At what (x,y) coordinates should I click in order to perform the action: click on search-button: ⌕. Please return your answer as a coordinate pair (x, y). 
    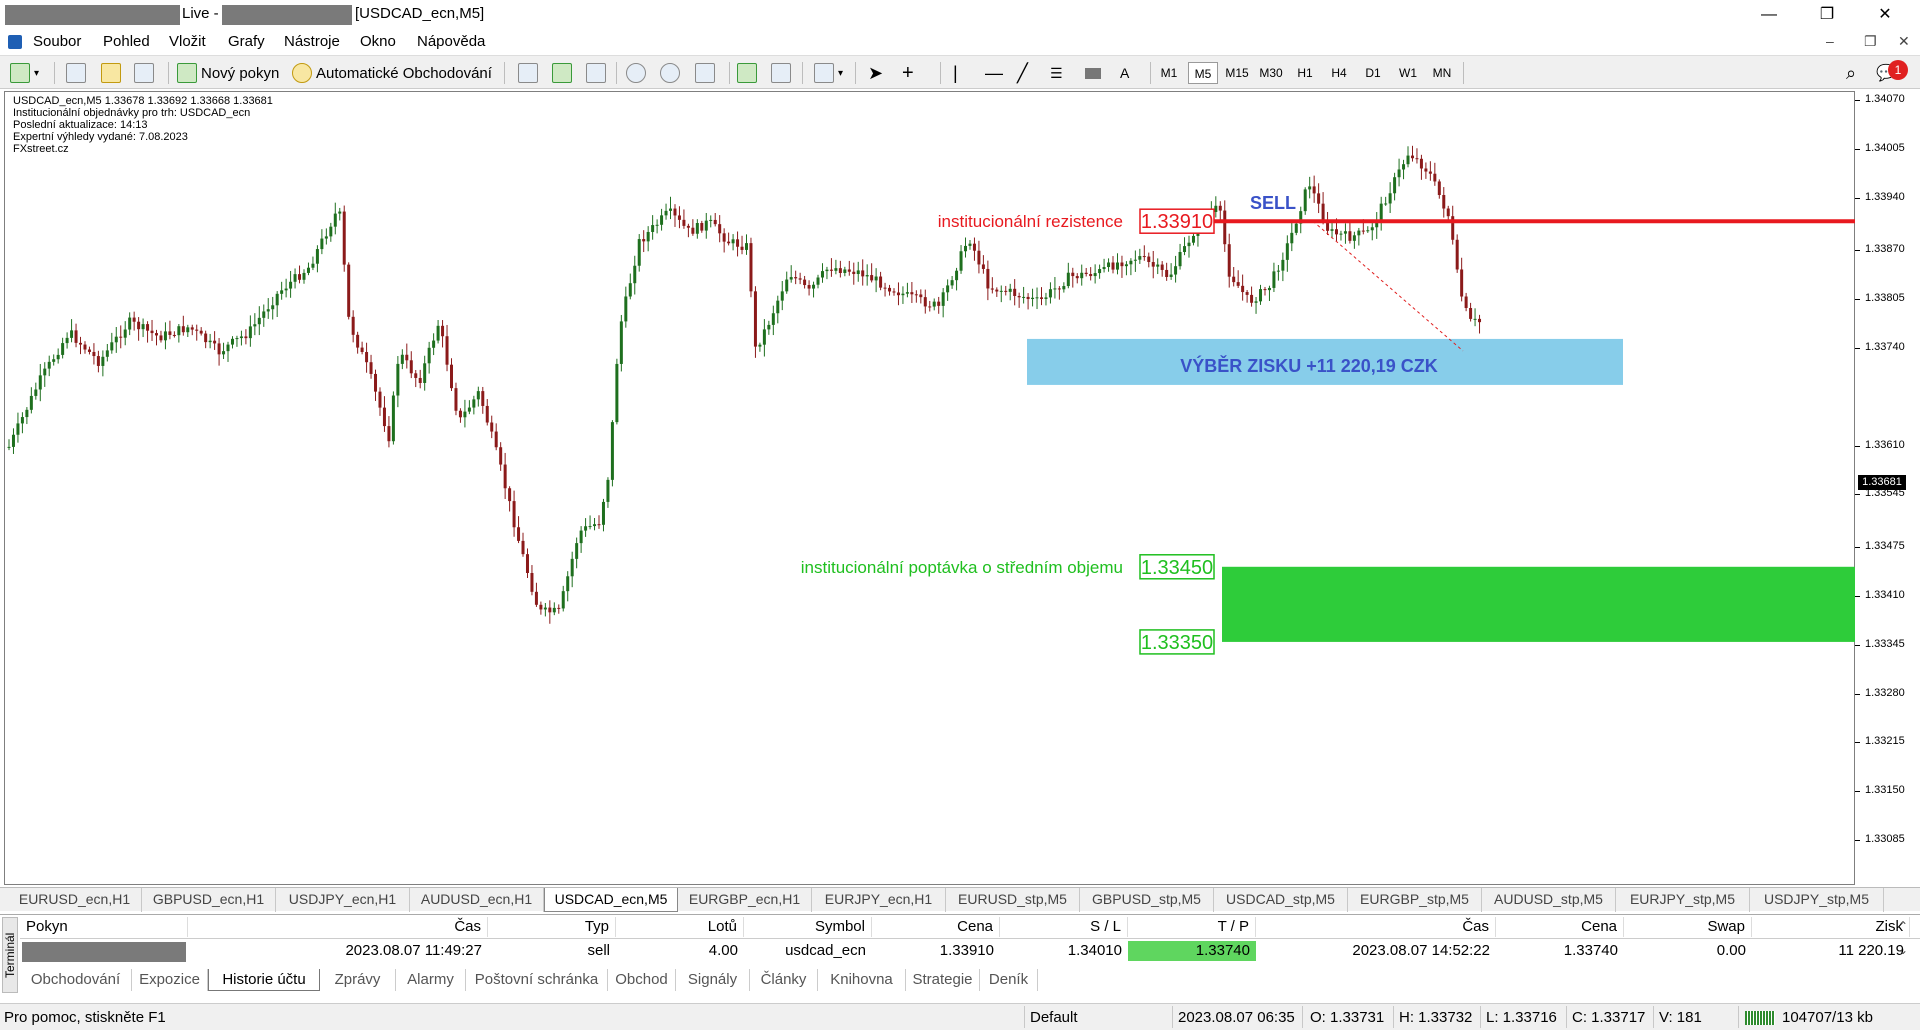
    Looking at the image, I should click on (1851, 73).